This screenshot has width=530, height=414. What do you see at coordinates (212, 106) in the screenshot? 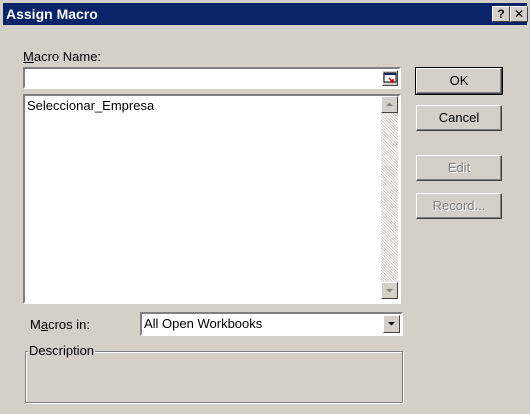
I see `list-item: Seleccionar_Empresa` at bounding box center [212, 106].